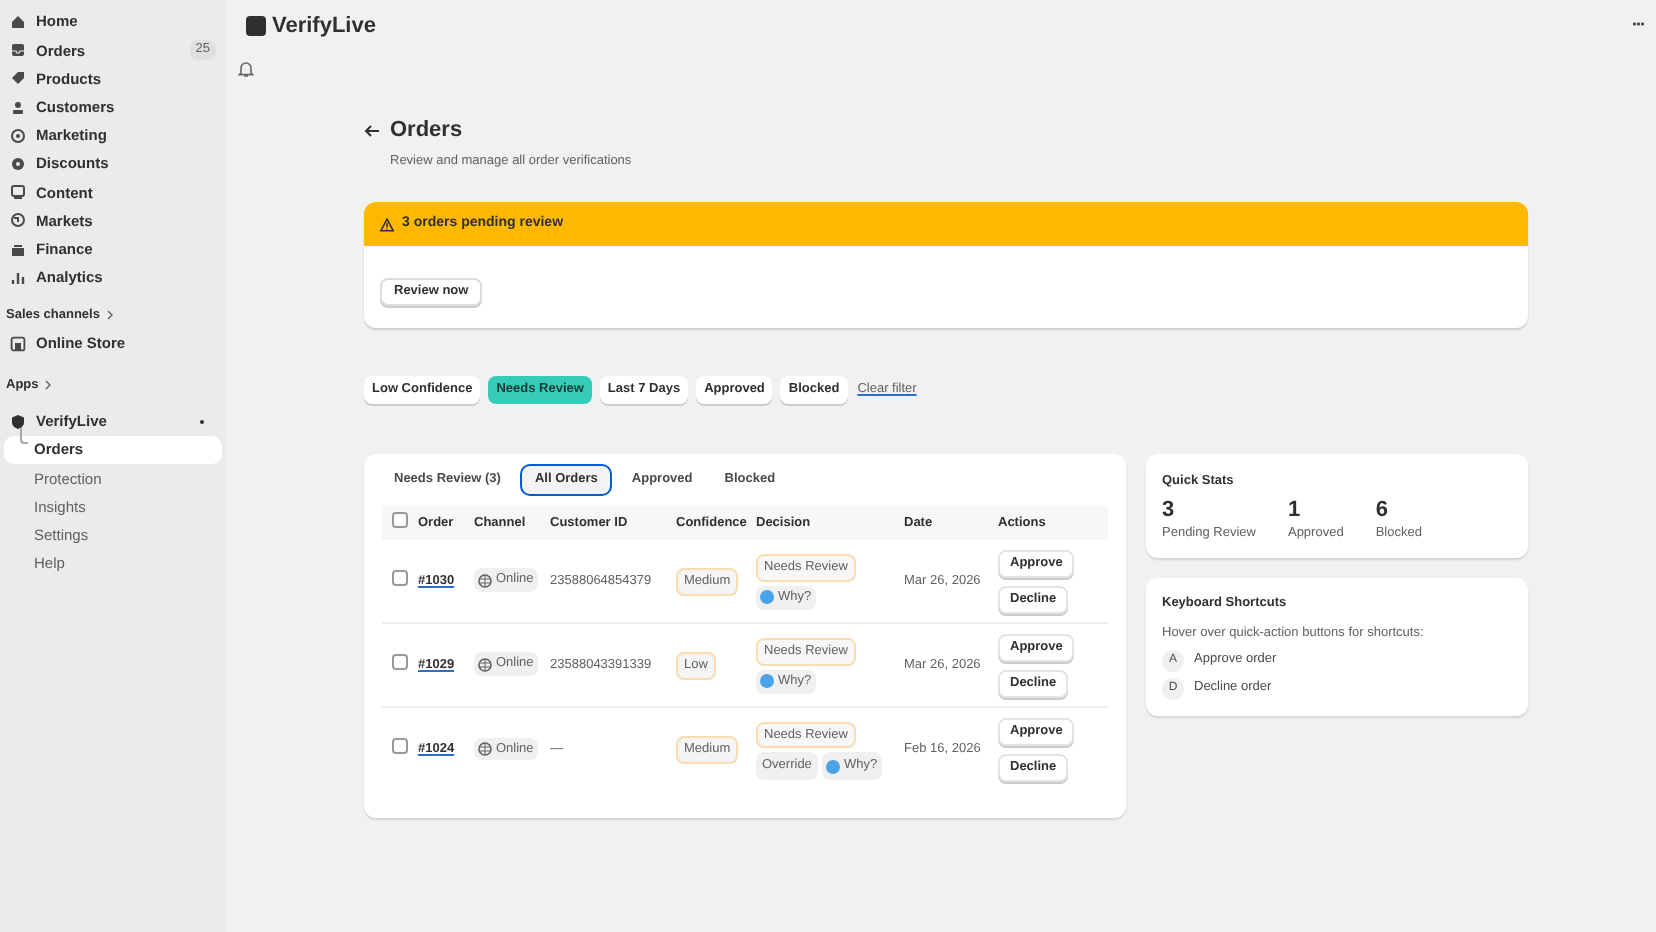  Describe the element at coordinates (18, 343) in the screenshot. I see `storefront-icon` at that location.